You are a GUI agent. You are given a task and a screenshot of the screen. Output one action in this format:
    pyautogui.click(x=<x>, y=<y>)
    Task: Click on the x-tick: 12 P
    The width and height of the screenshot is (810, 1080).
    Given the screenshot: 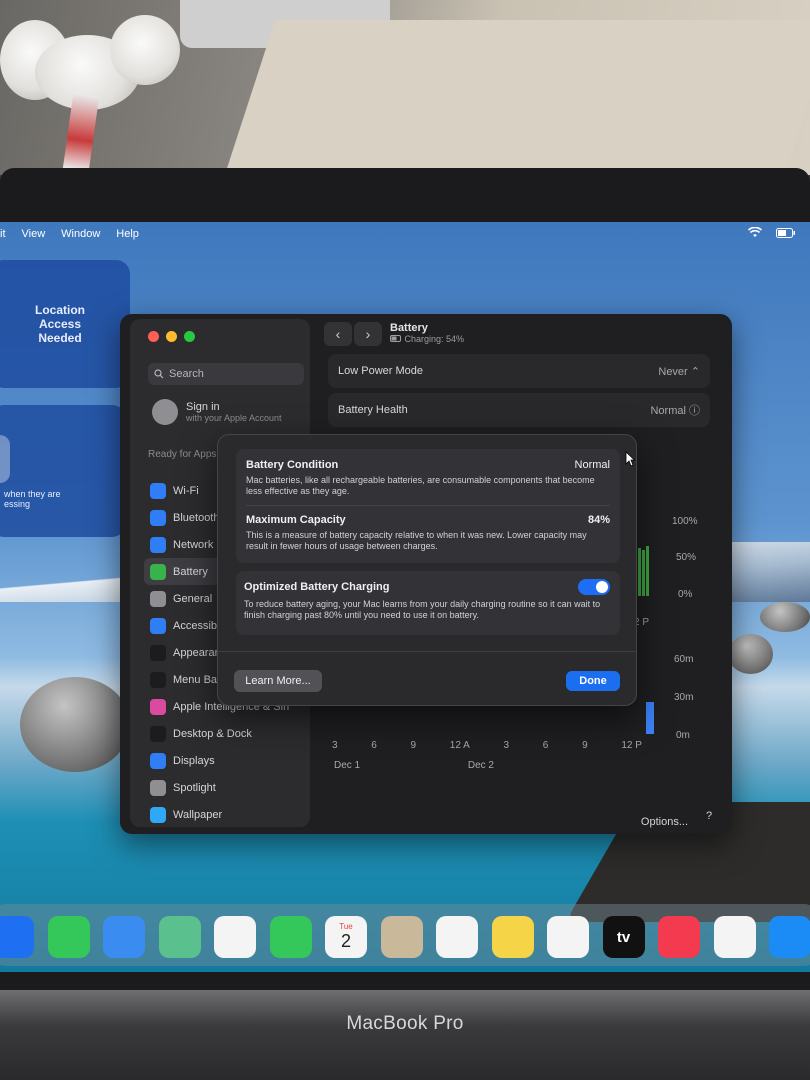 What is the action you would take?
    pyautogui.click(x=631, y=745)
    